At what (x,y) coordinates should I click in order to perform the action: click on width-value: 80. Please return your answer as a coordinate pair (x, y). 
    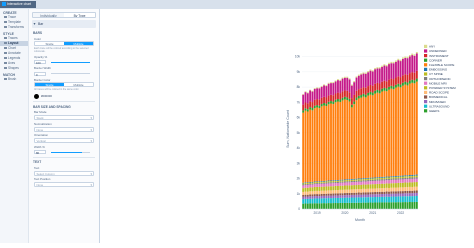
    Looking at the image, I should click on (40, 152).